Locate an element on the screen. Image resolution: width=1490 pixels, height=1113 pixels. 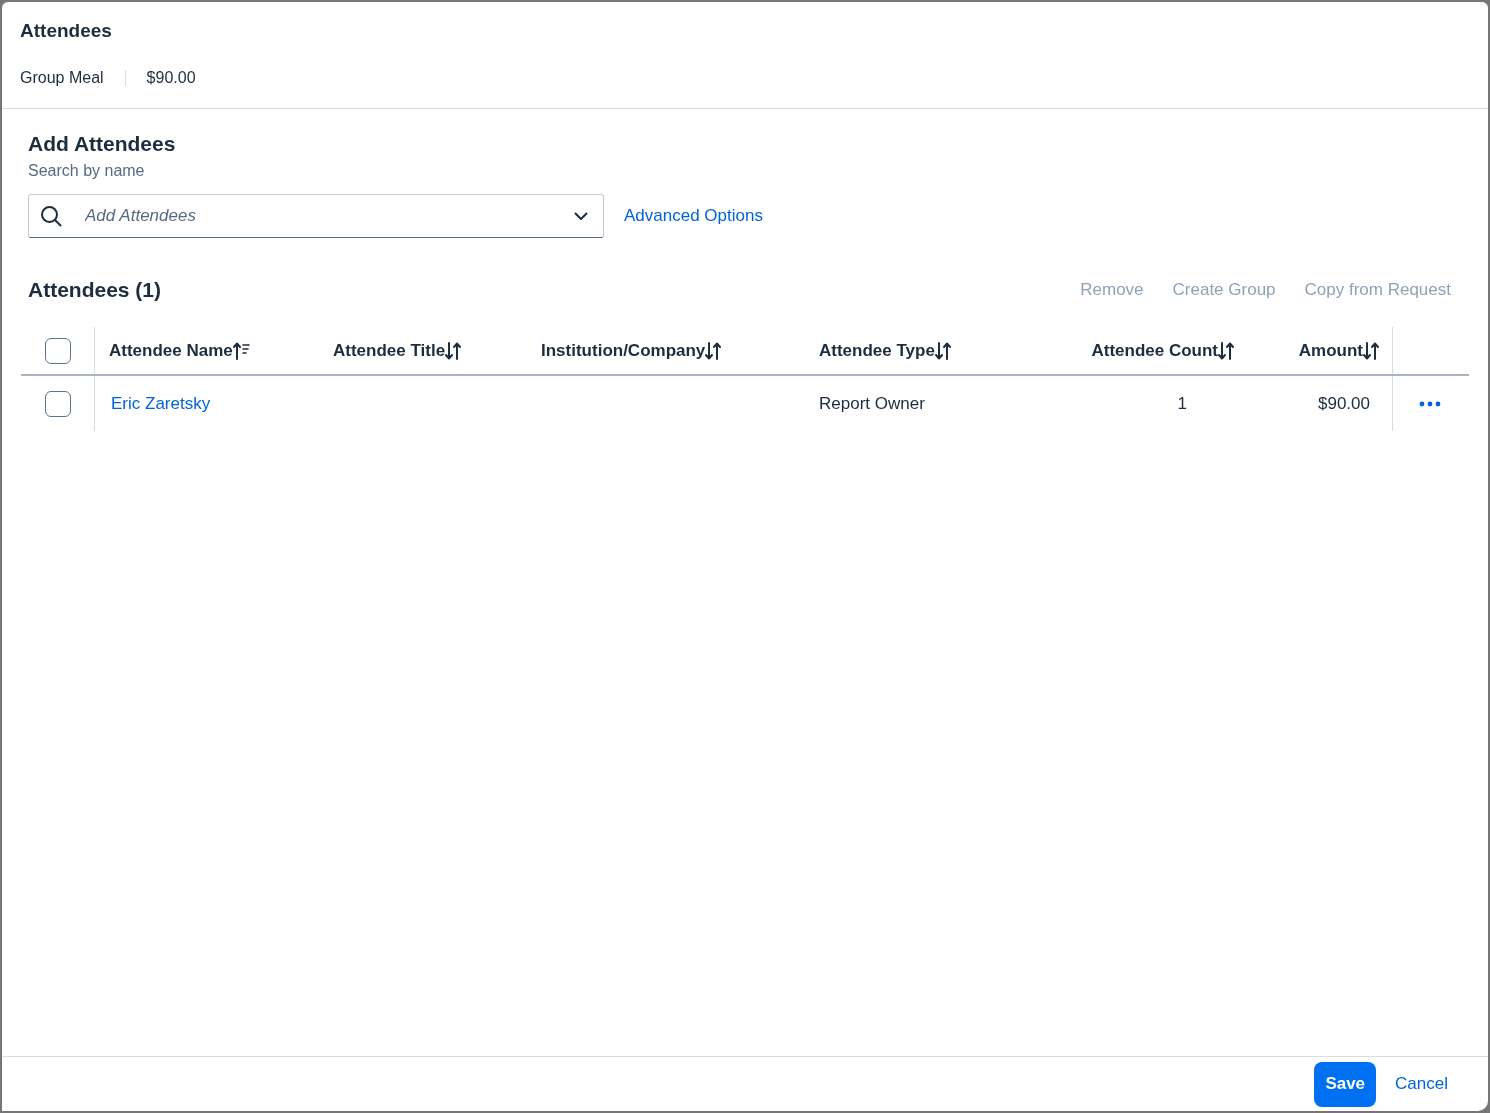
dialog-title: Attendees is located at coordinates (66, 31).